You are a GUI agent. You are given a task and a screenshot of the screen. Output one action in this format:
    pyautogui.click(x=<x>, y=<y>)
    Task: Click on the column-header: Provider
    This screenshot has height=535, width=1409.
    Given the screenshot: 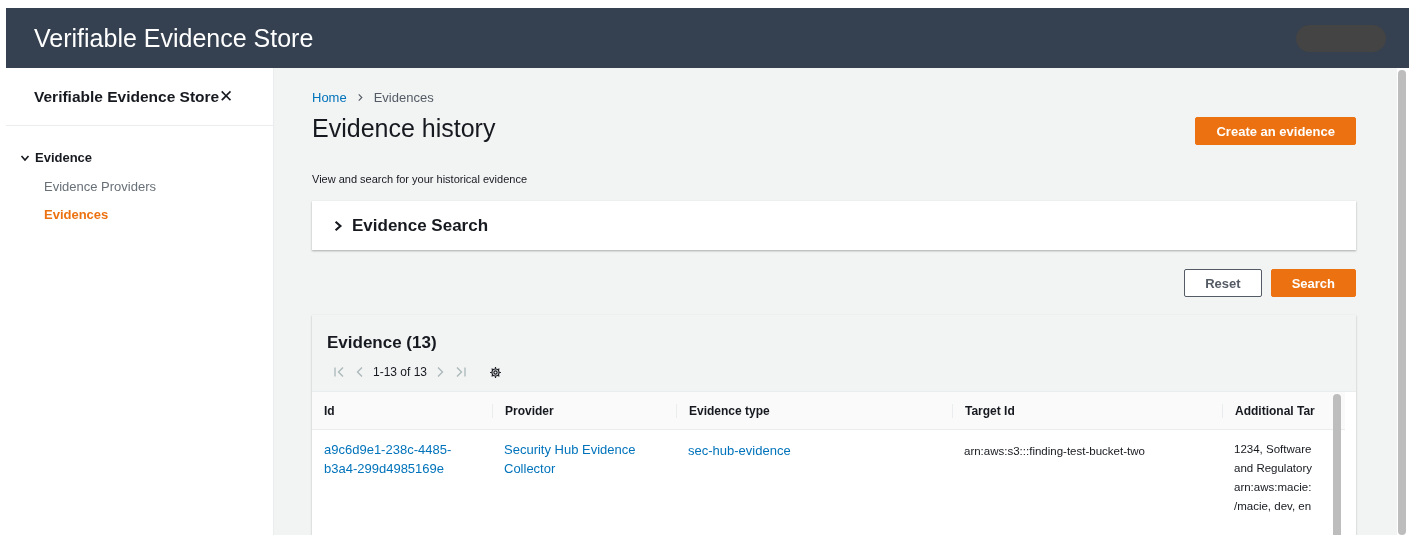 What is the action you would take?
    pyautogui.click(x=529, y=410)
    